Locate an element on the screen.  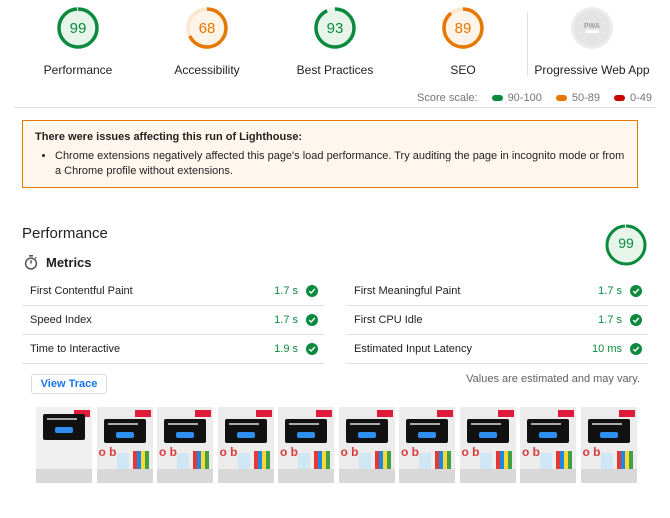
stopwatch-icon is located at coordinates (31, 262).